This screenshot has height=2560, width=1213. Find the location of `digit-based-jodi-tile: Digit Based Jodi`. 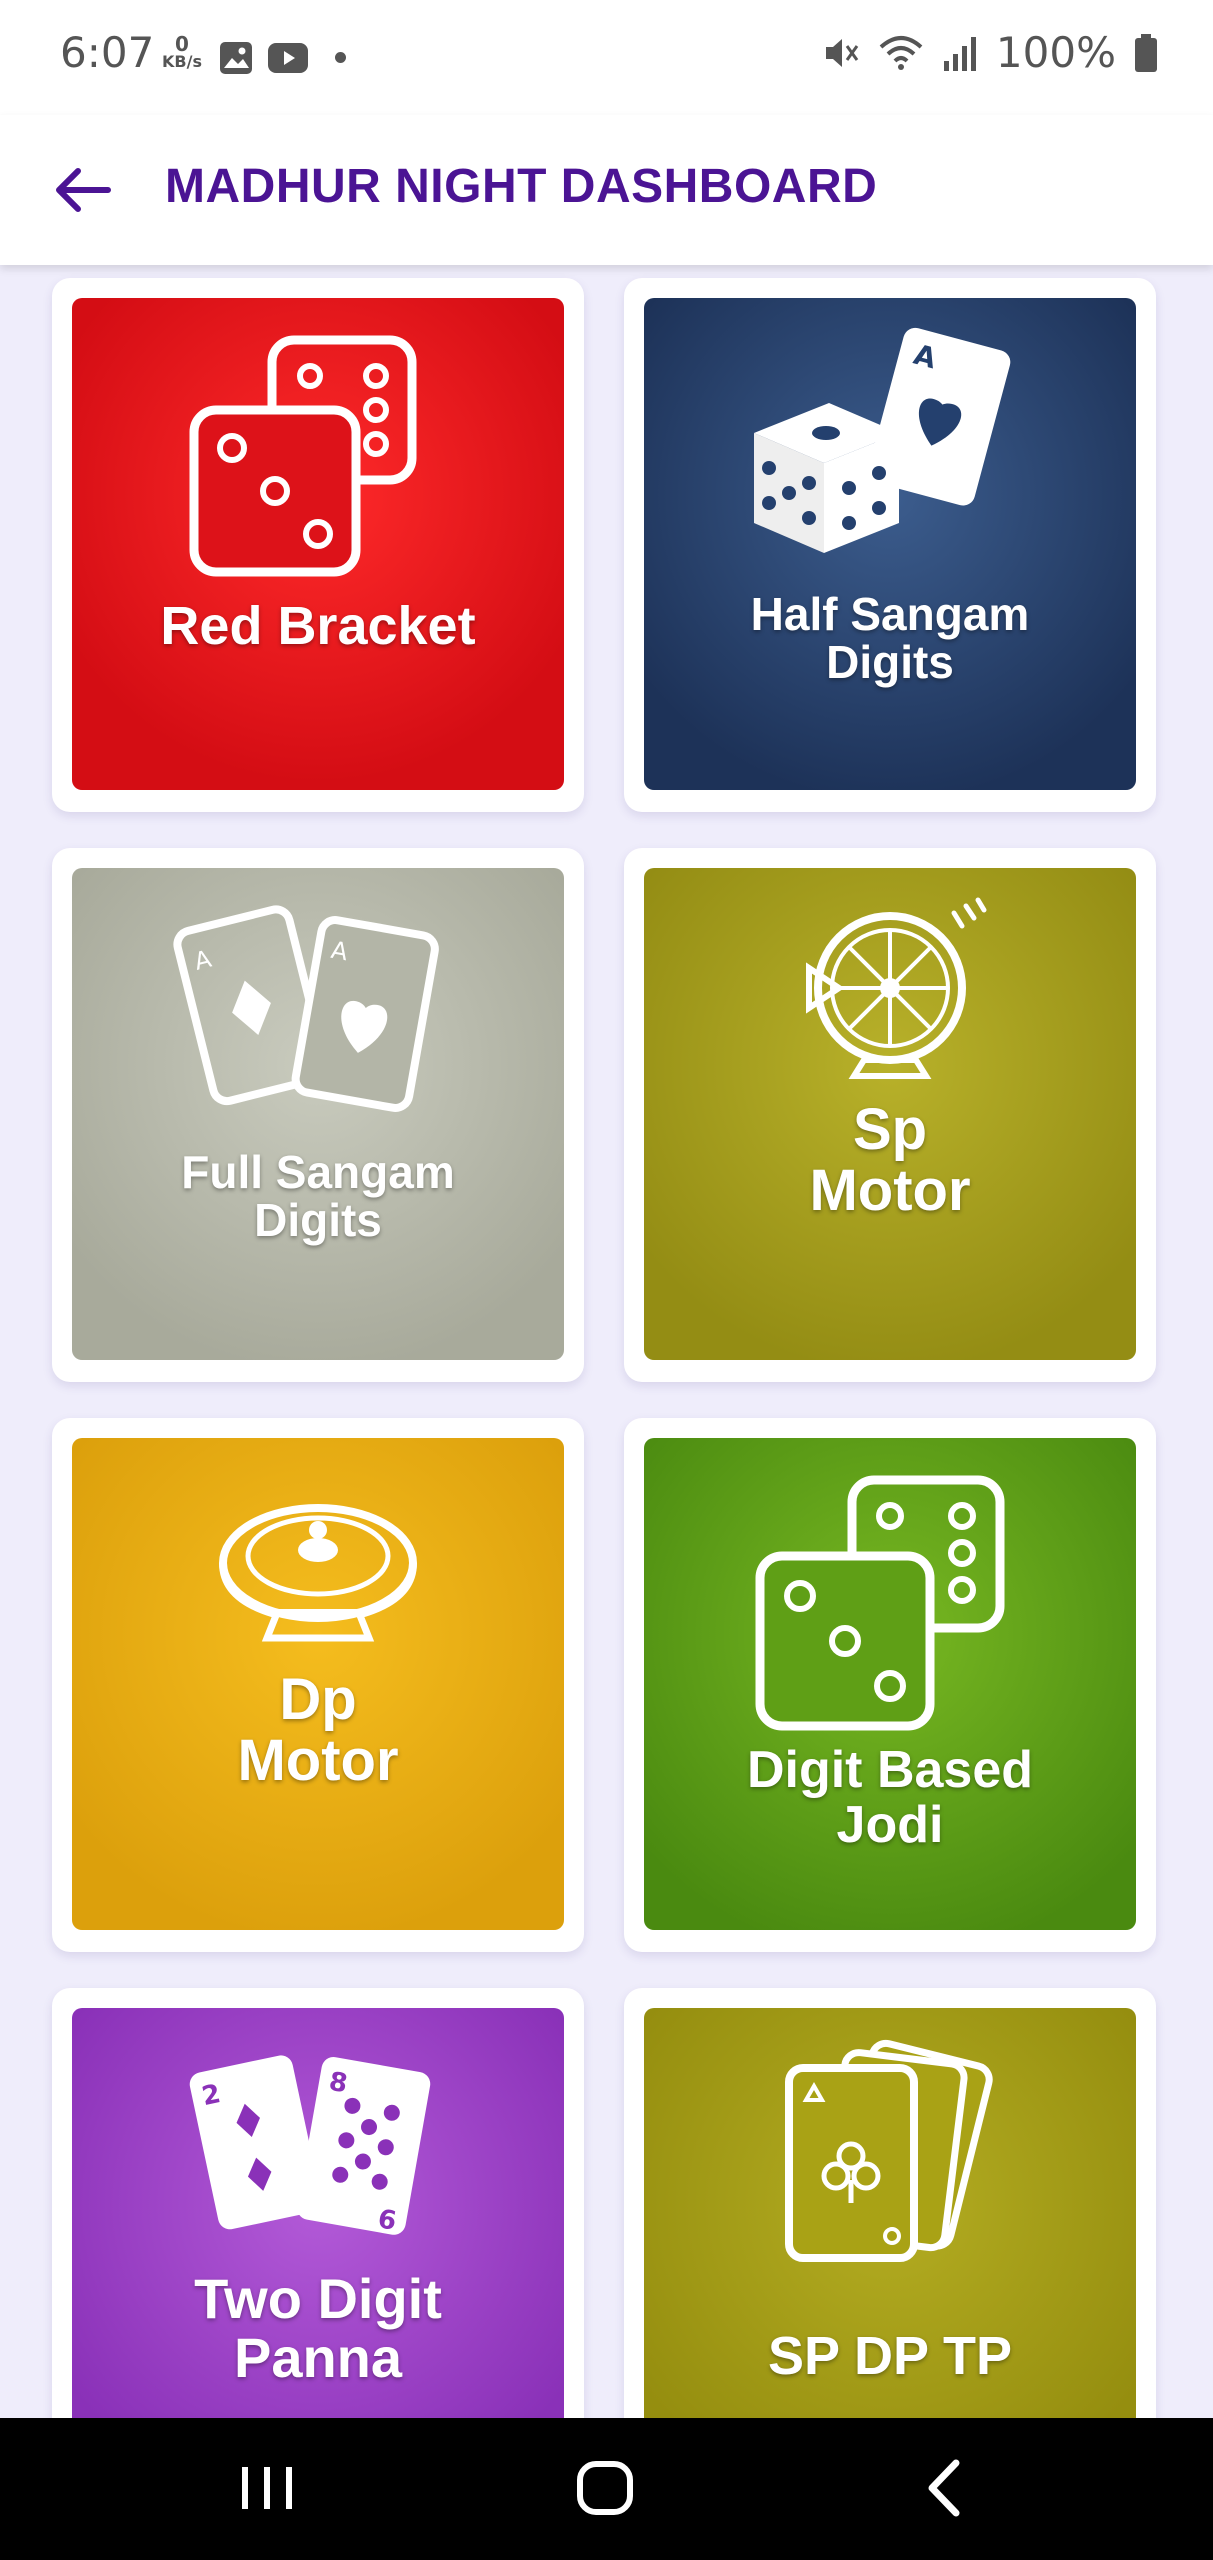

digit-based-jodi-tile: Digit Based Jodi is located at coordinates (890, 1684).